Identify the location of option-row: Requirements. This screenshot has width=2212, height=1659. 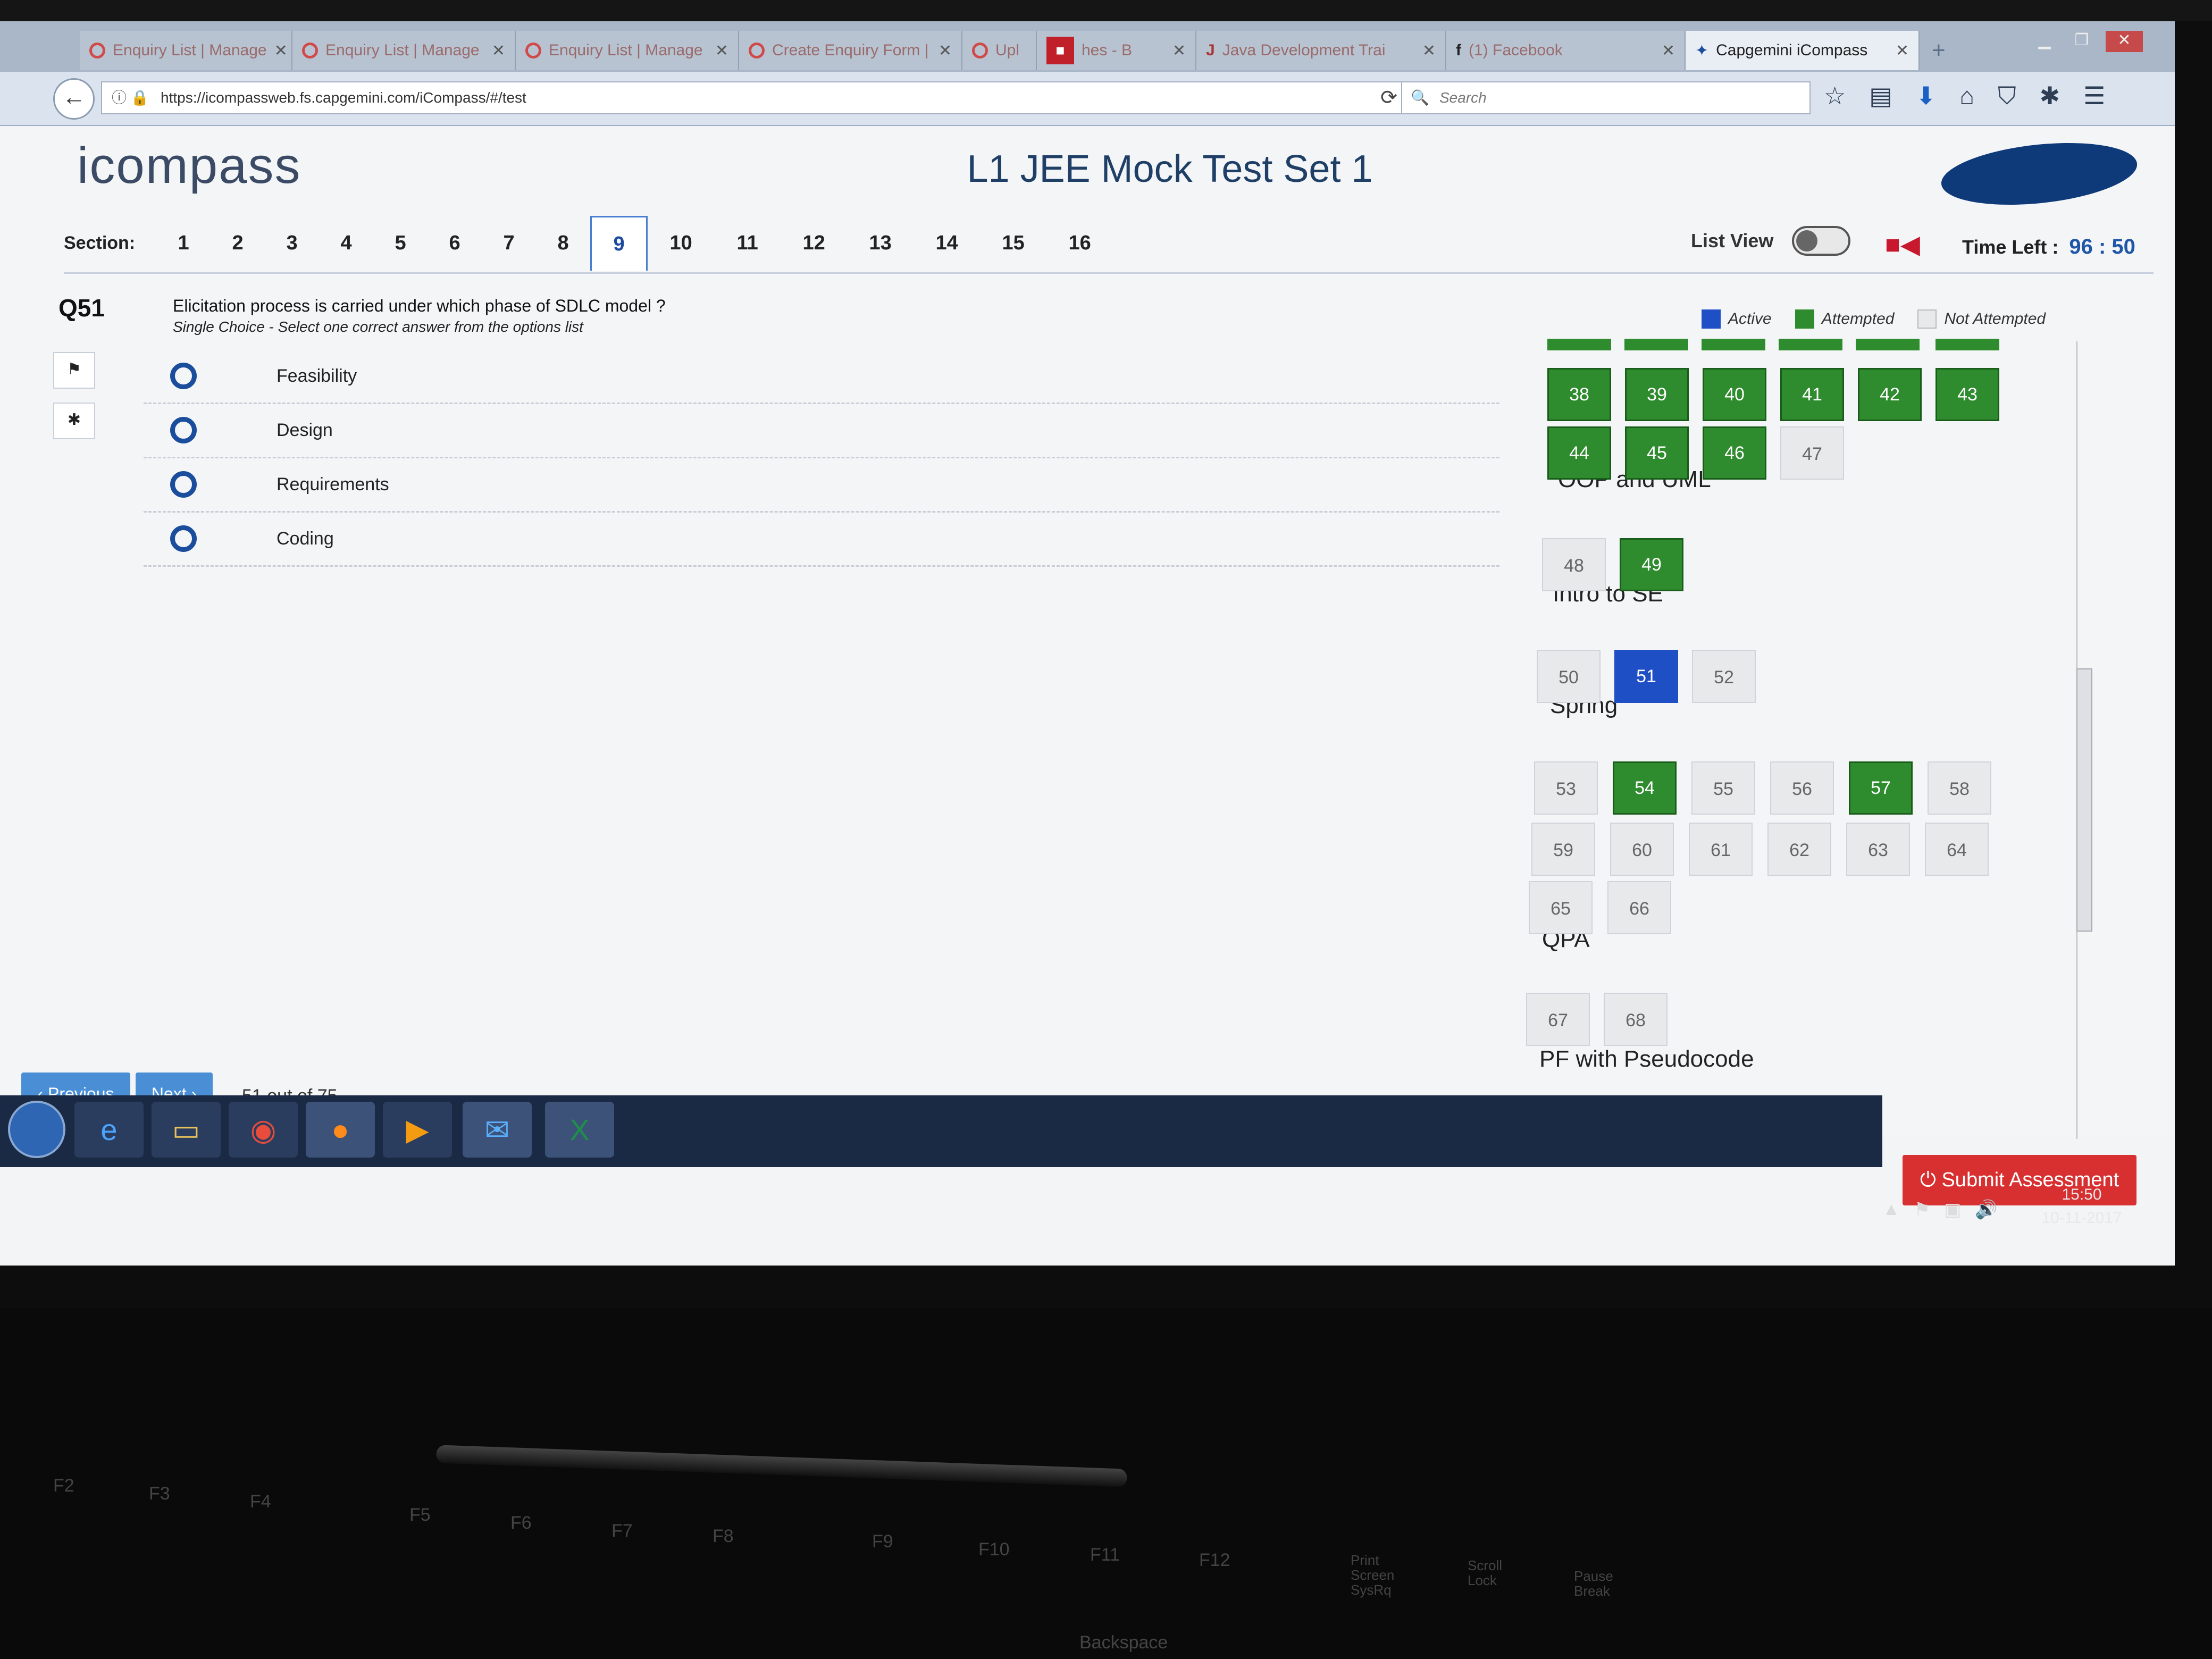
(821, 485).